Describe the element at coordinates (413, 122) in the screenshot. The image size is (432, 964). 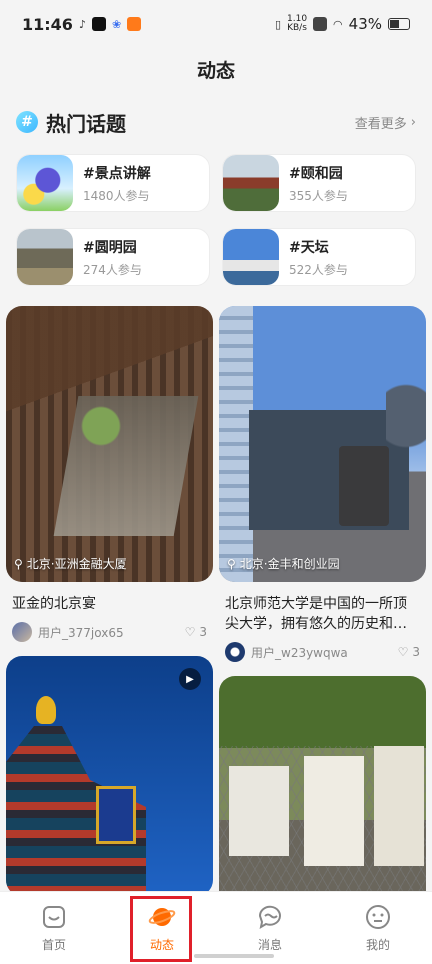
I see `chevron-right-icon: ›` at that location.